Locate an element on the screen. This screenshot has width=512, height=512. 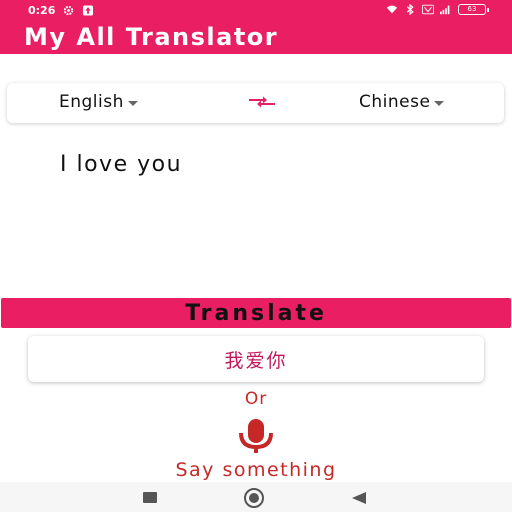
source-language-label: English is located at coordinates (91, 102).